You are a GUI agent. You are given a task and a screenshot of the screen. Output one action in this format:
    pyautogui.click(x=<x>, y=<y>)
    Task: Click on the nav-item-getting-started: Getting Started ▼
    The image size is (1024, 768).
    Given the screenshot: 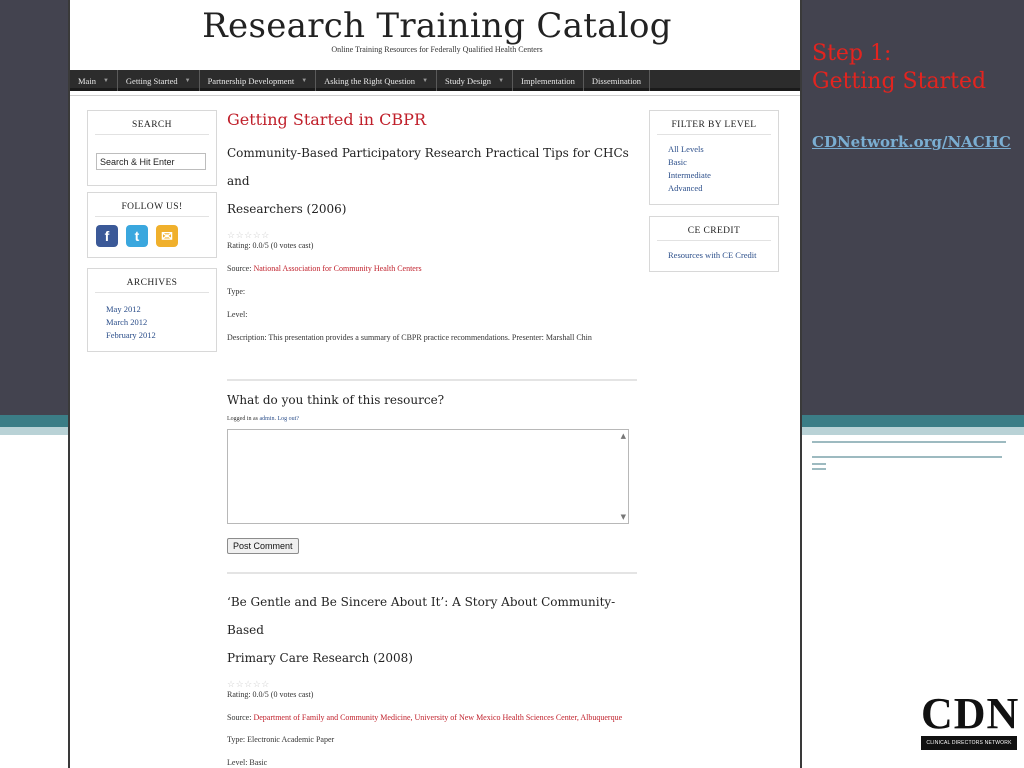 What is the action you would take?
    pyautogui.click(x=159, y=80)
    